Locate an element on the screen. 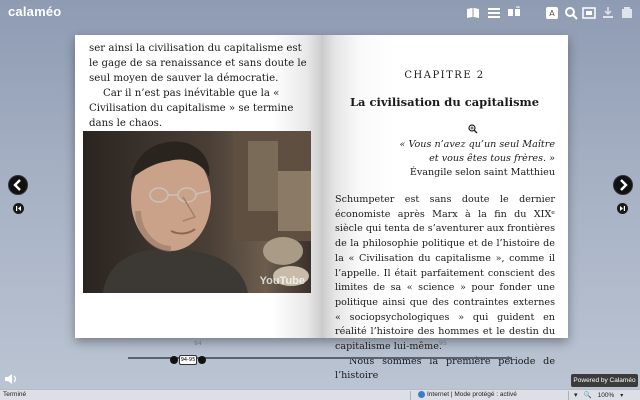 The width and height of the screenshot is (640, 400). zoom-control: ▾ 🔍 100% ▾ is located at coordinates (599, 395).